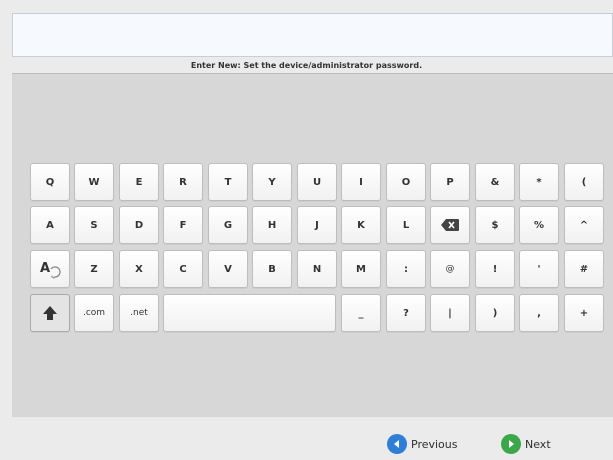 The width and height of the screenshot is (613, 460). I want to click on key-ampersand: &, so click(495, 182).